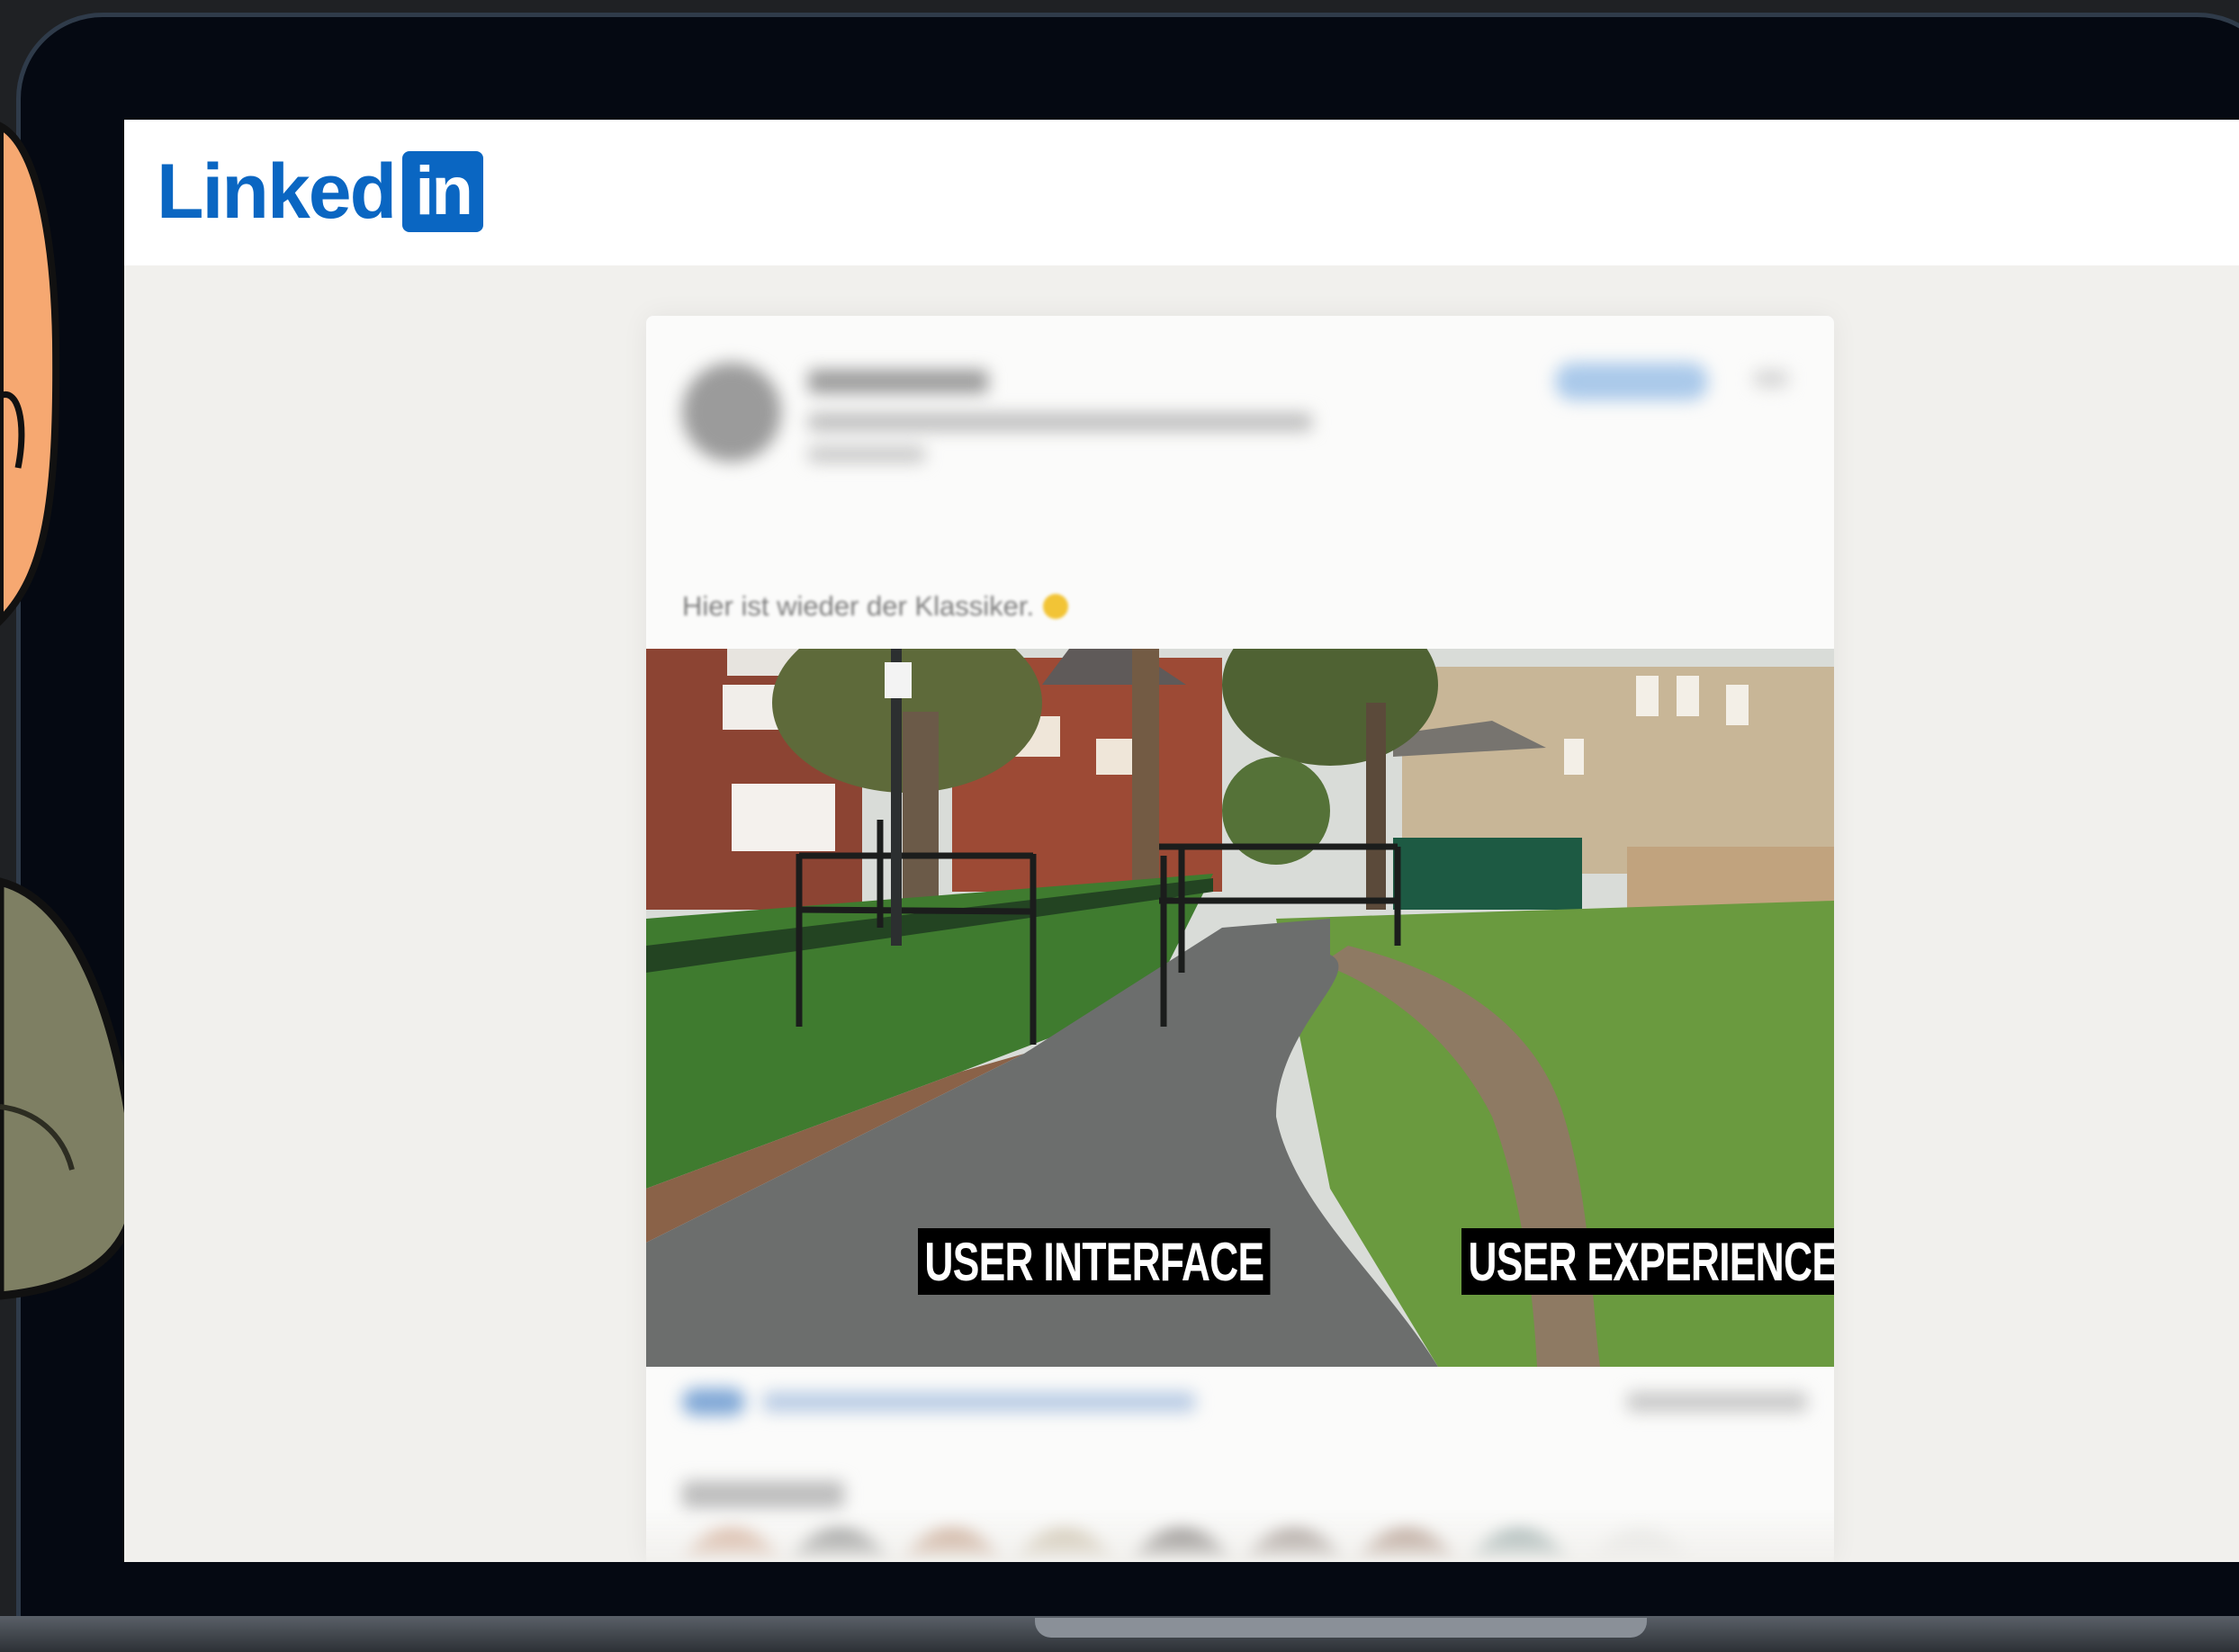  I want to click on card-fade, so click(1240, 1535).